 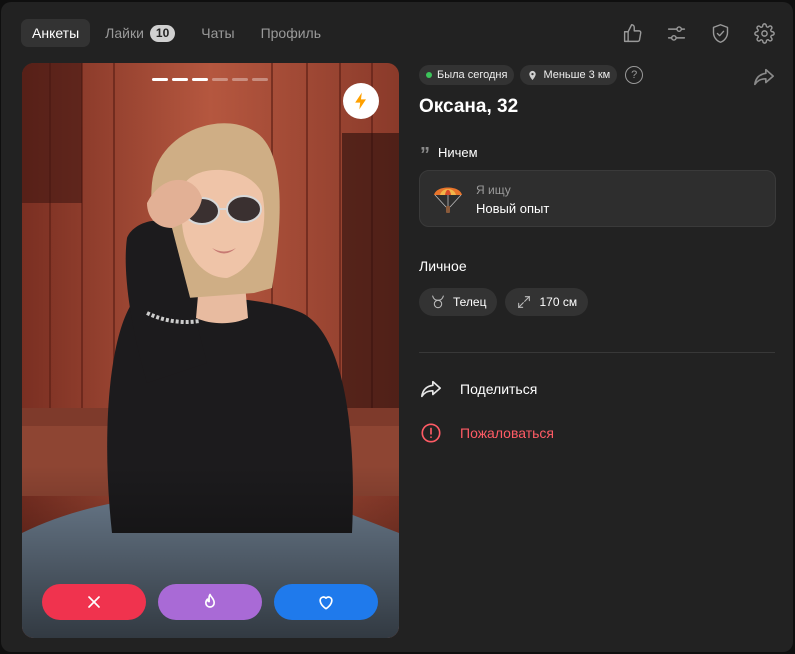 I want to click on tab-profiles: Анкеты, so click(x=56, y=33).